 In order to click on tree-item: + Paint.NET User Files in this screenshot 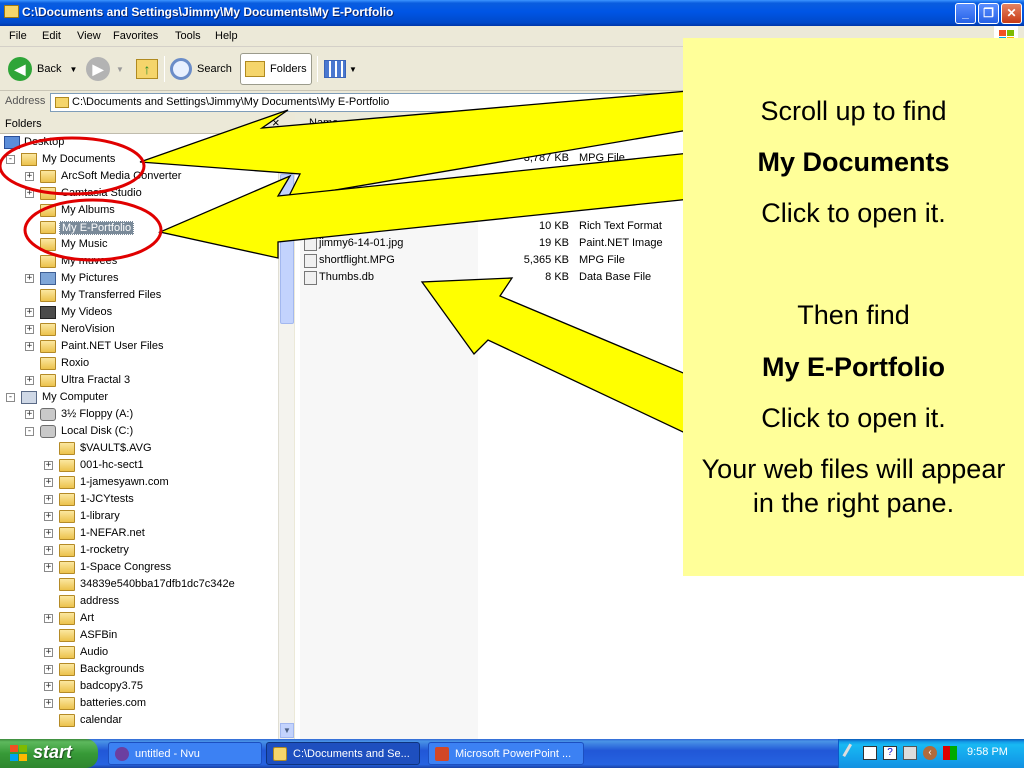, I will do `click(139, 346)`.